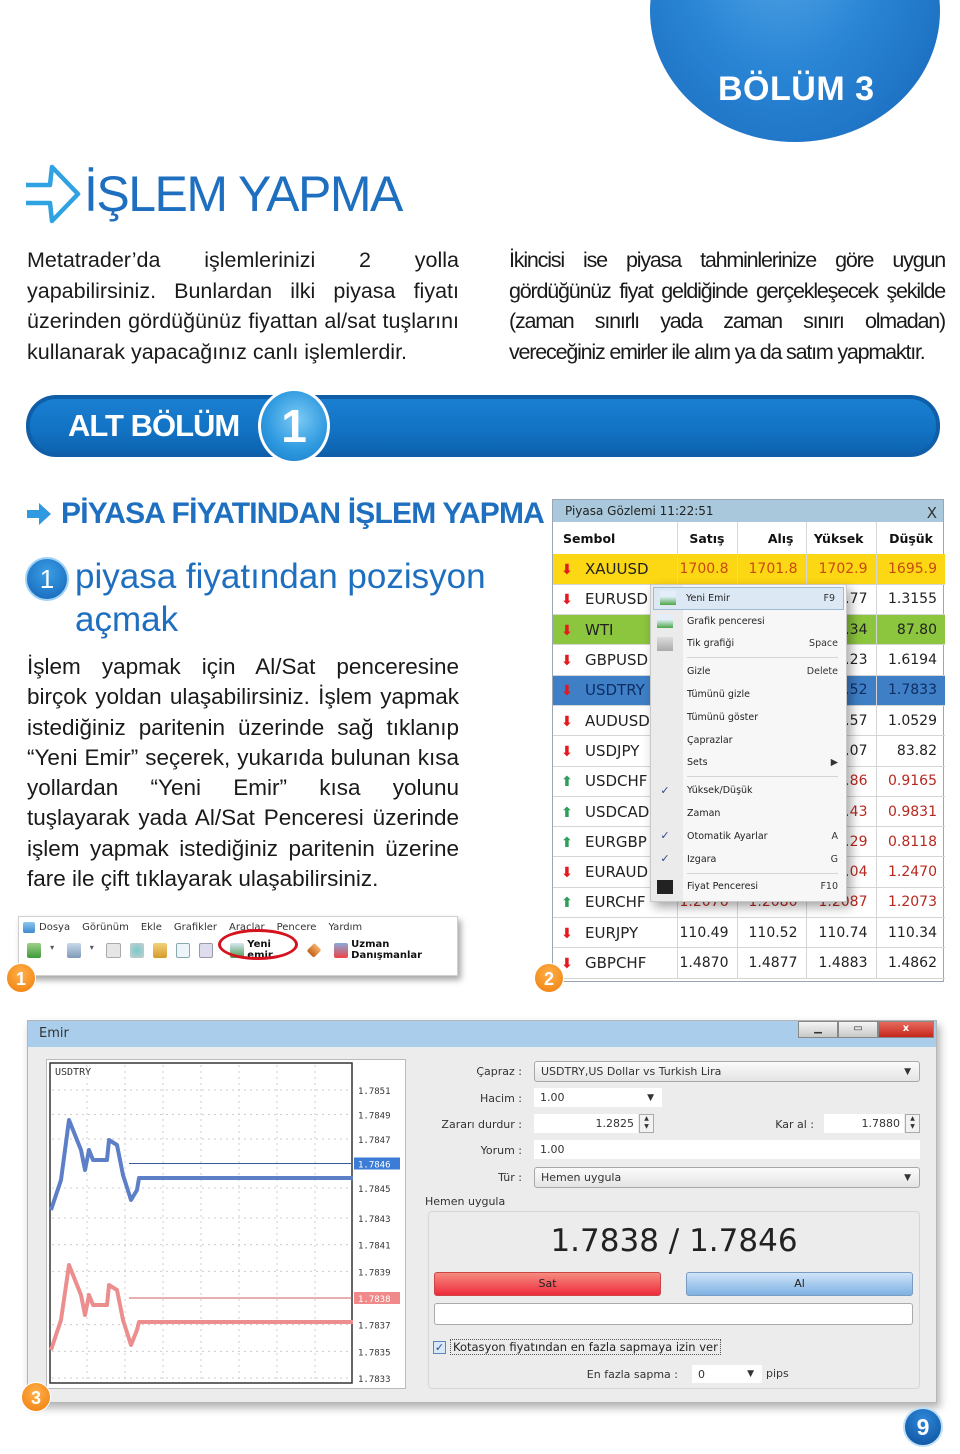  I want to click on data-window-icon, so click(136, 950).